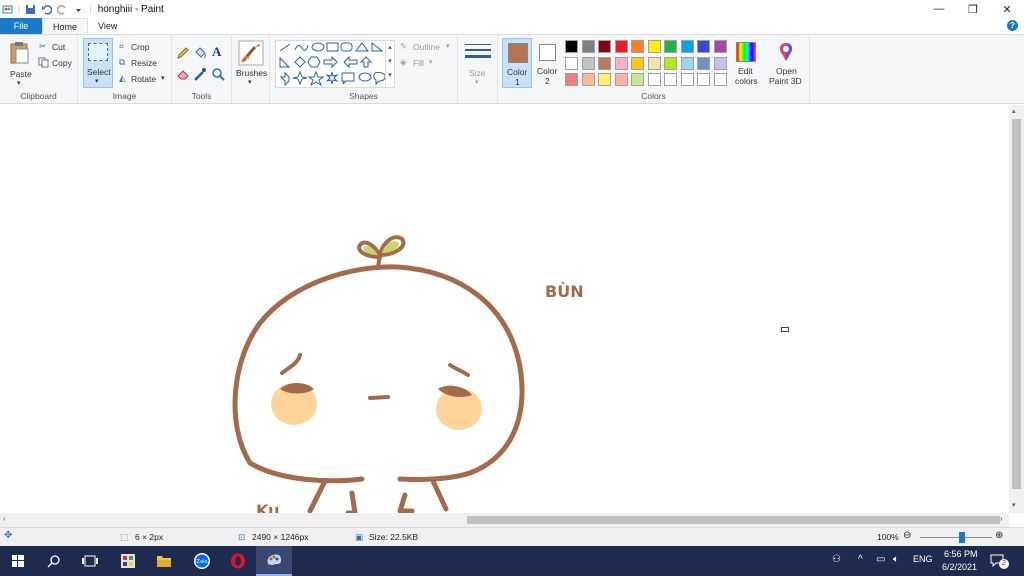 The width and height of the screenshot is (1024, 576). I want to click on volume-icon: 🔈︎, so click(896, 559).